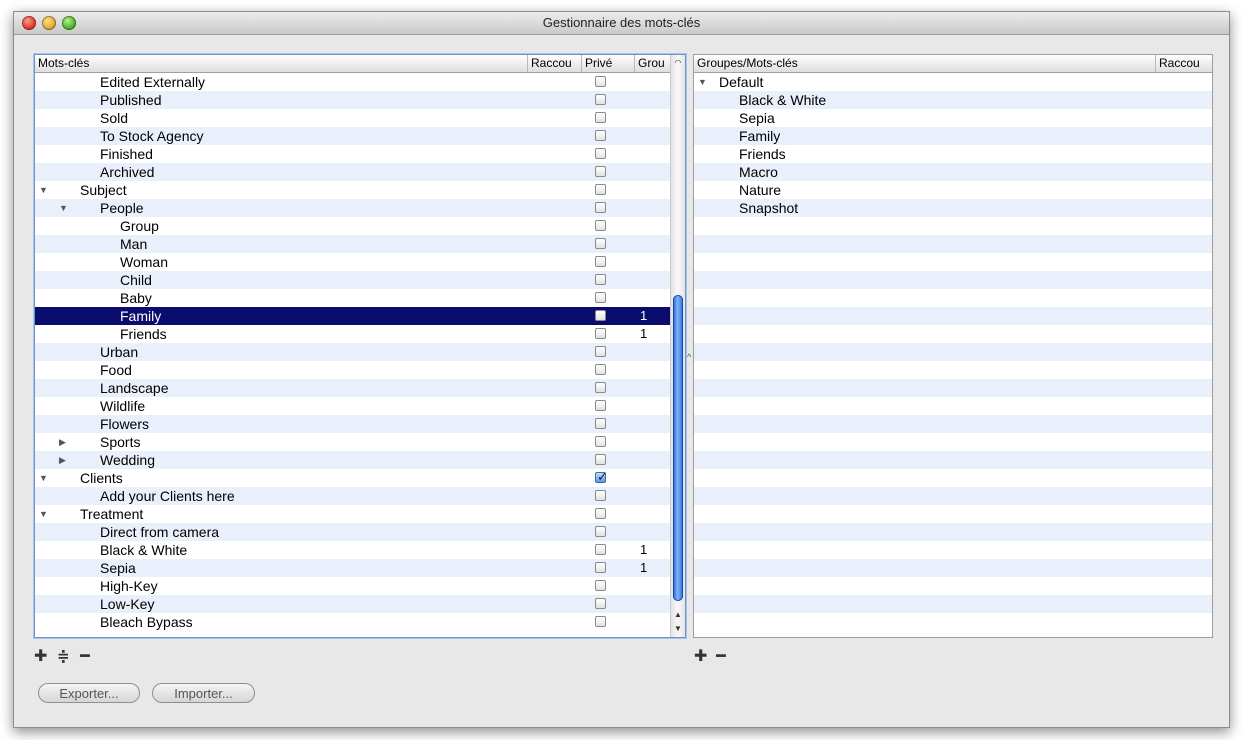 The height and width of the screenshot is (740, 1242). I want to click on remove-keyword-minus-icon: ━, so click(85, 657).